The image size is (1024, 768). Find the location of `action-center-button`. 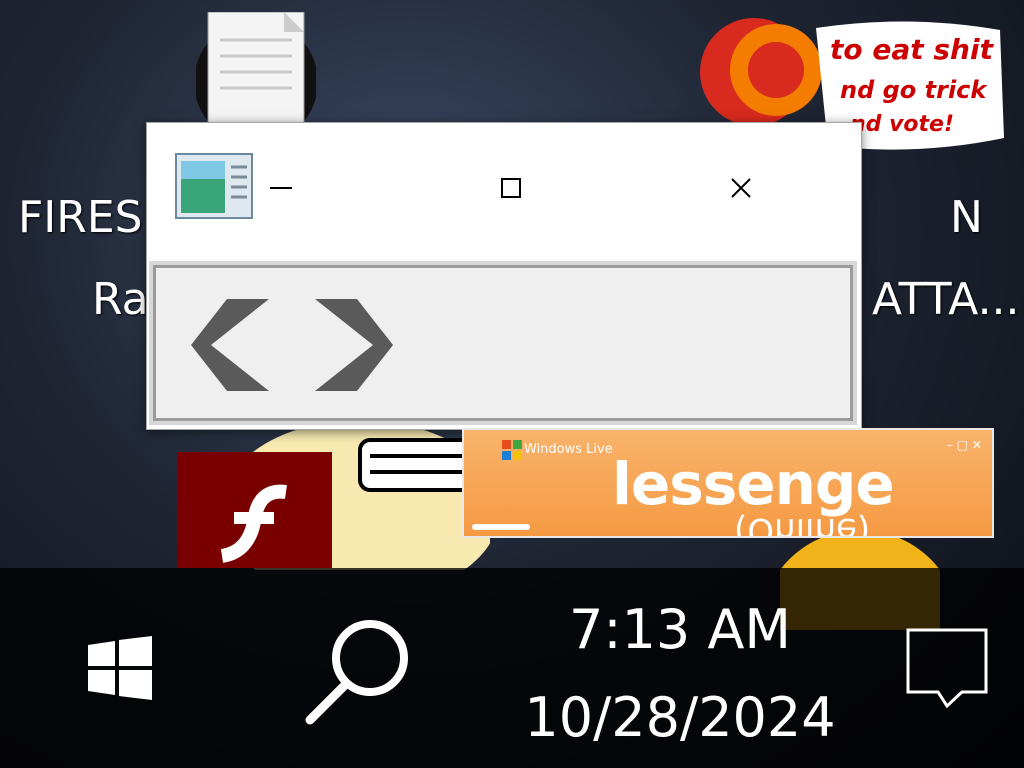

action-center-button is located at coordinates (947, 668).